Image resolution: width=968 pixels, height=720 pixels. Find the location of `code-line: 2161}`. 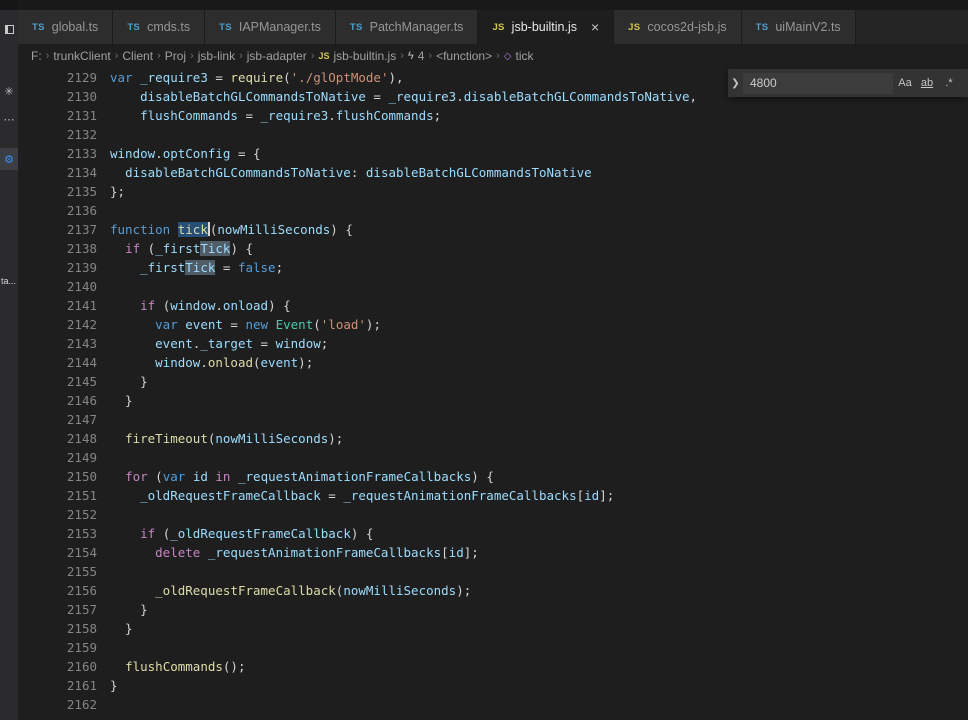

code-line: 2161} is located at coordinates (493, 685).